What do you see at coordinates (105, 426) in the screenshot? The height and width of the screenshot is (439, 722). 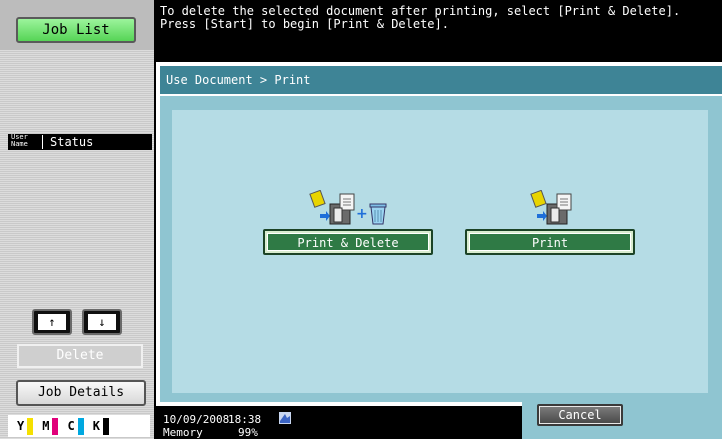 I see `toner-bar-k` at bounding box center [105, 426].